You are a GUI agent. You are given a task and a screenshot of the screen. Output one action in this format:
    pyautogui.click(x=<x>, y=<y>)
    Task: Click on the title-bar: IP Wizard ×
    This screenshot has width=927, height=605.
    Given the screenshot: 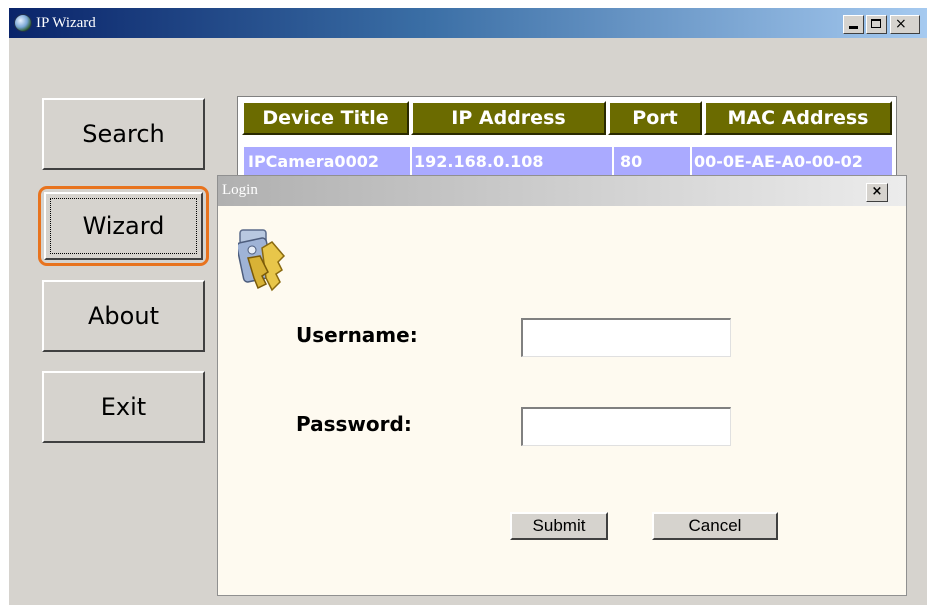 What is the action you would take?
    pyautogui.click(x=468, y=23)
    